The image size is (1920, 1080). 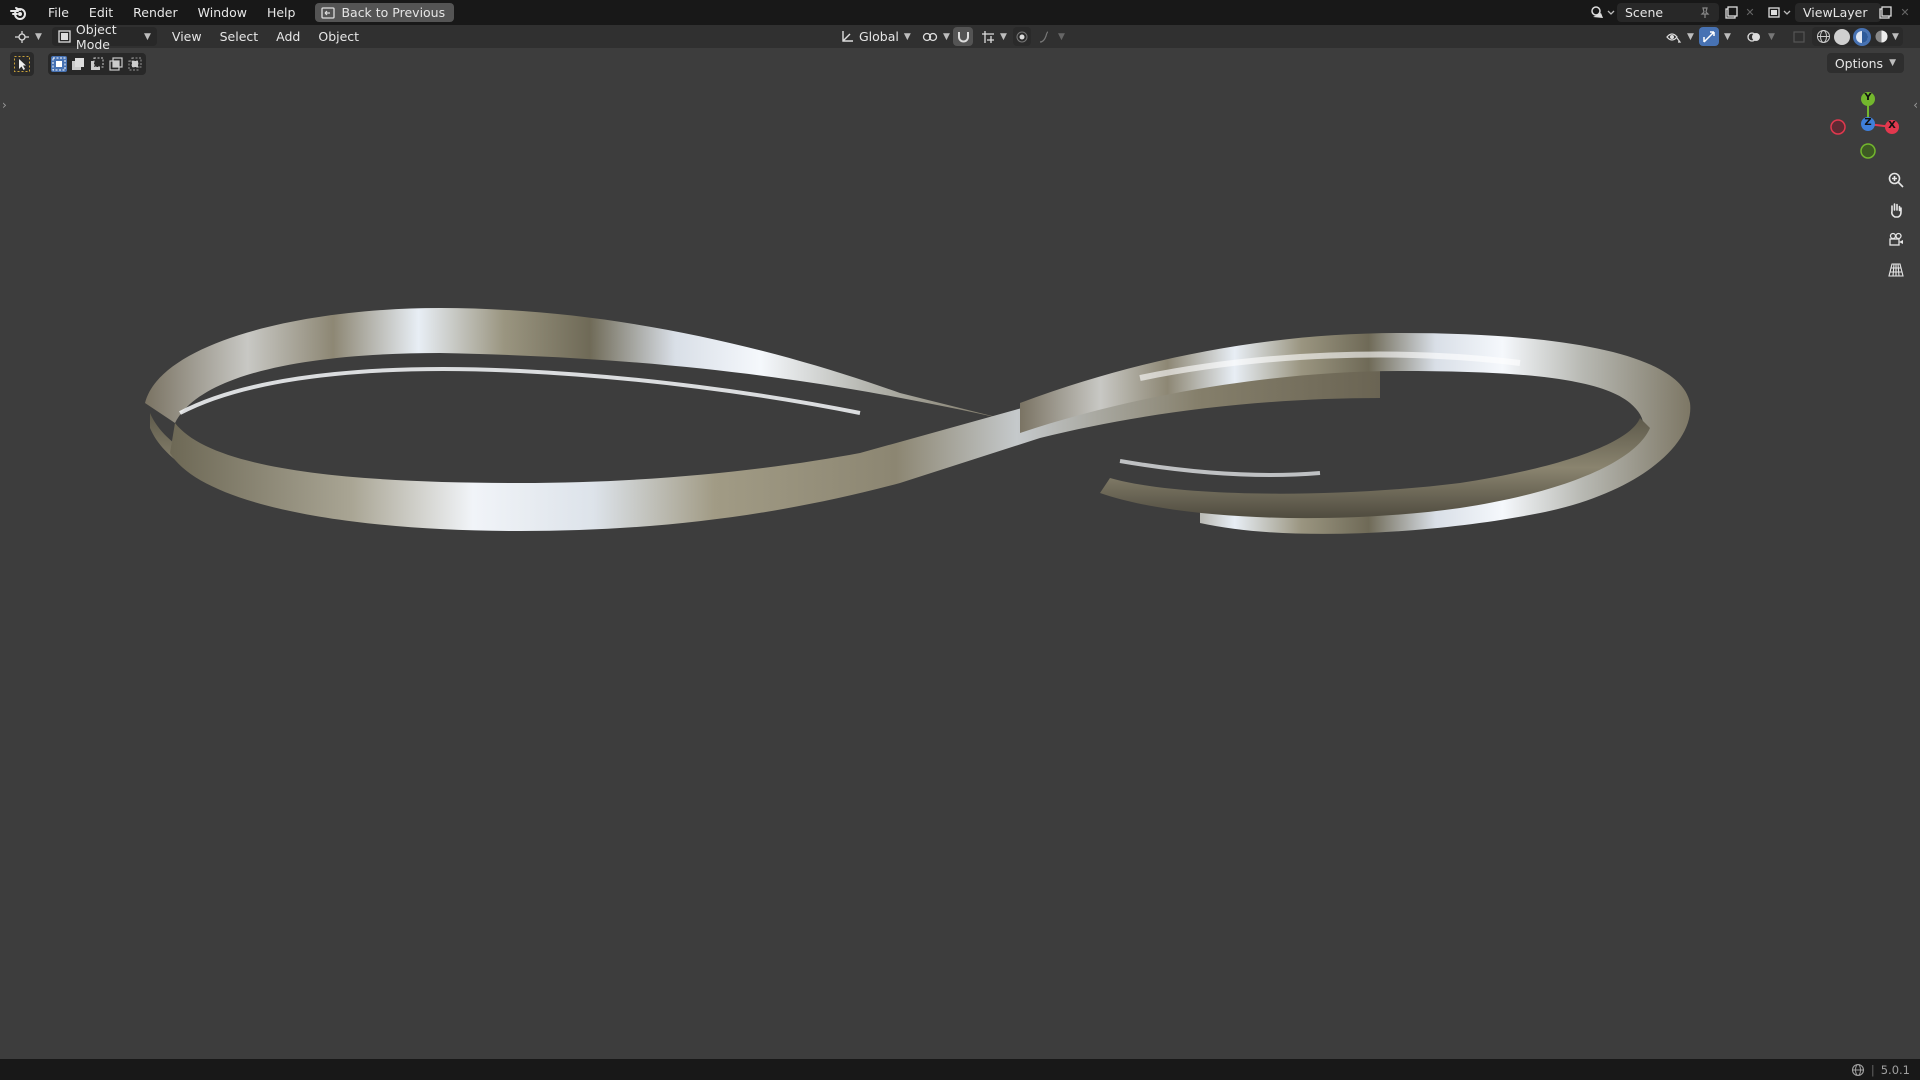 I want to click on select-tool-button, so click(x=22, y=64).